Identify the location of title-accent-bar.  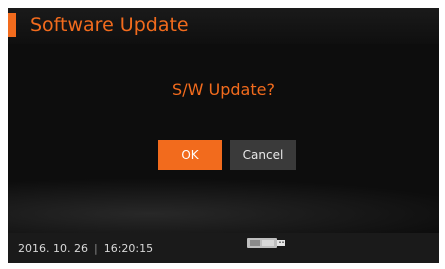
(12, 25).